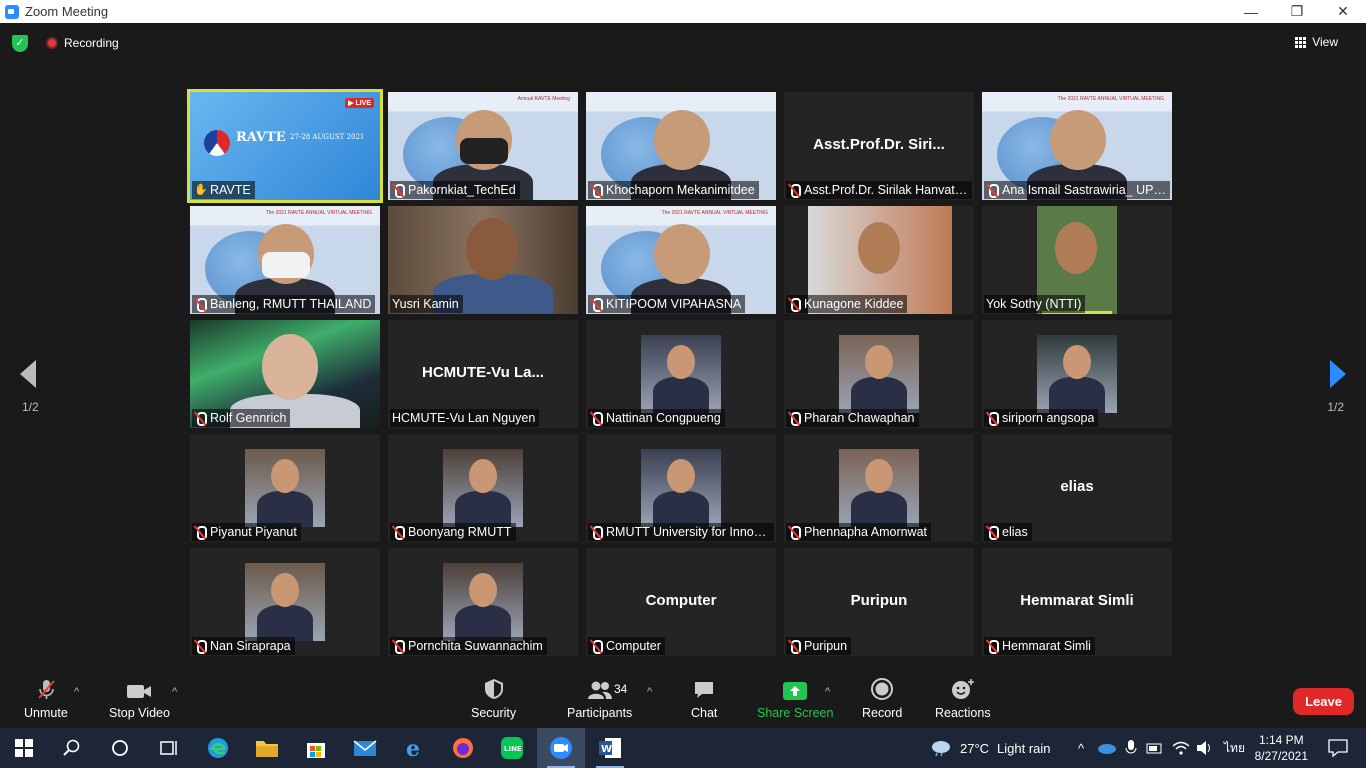  What do you see at coordinates (859, 532) in the screenshot?
I see `participant-name-label: Phennapha Amornwat` at bounding box center [859, 532].